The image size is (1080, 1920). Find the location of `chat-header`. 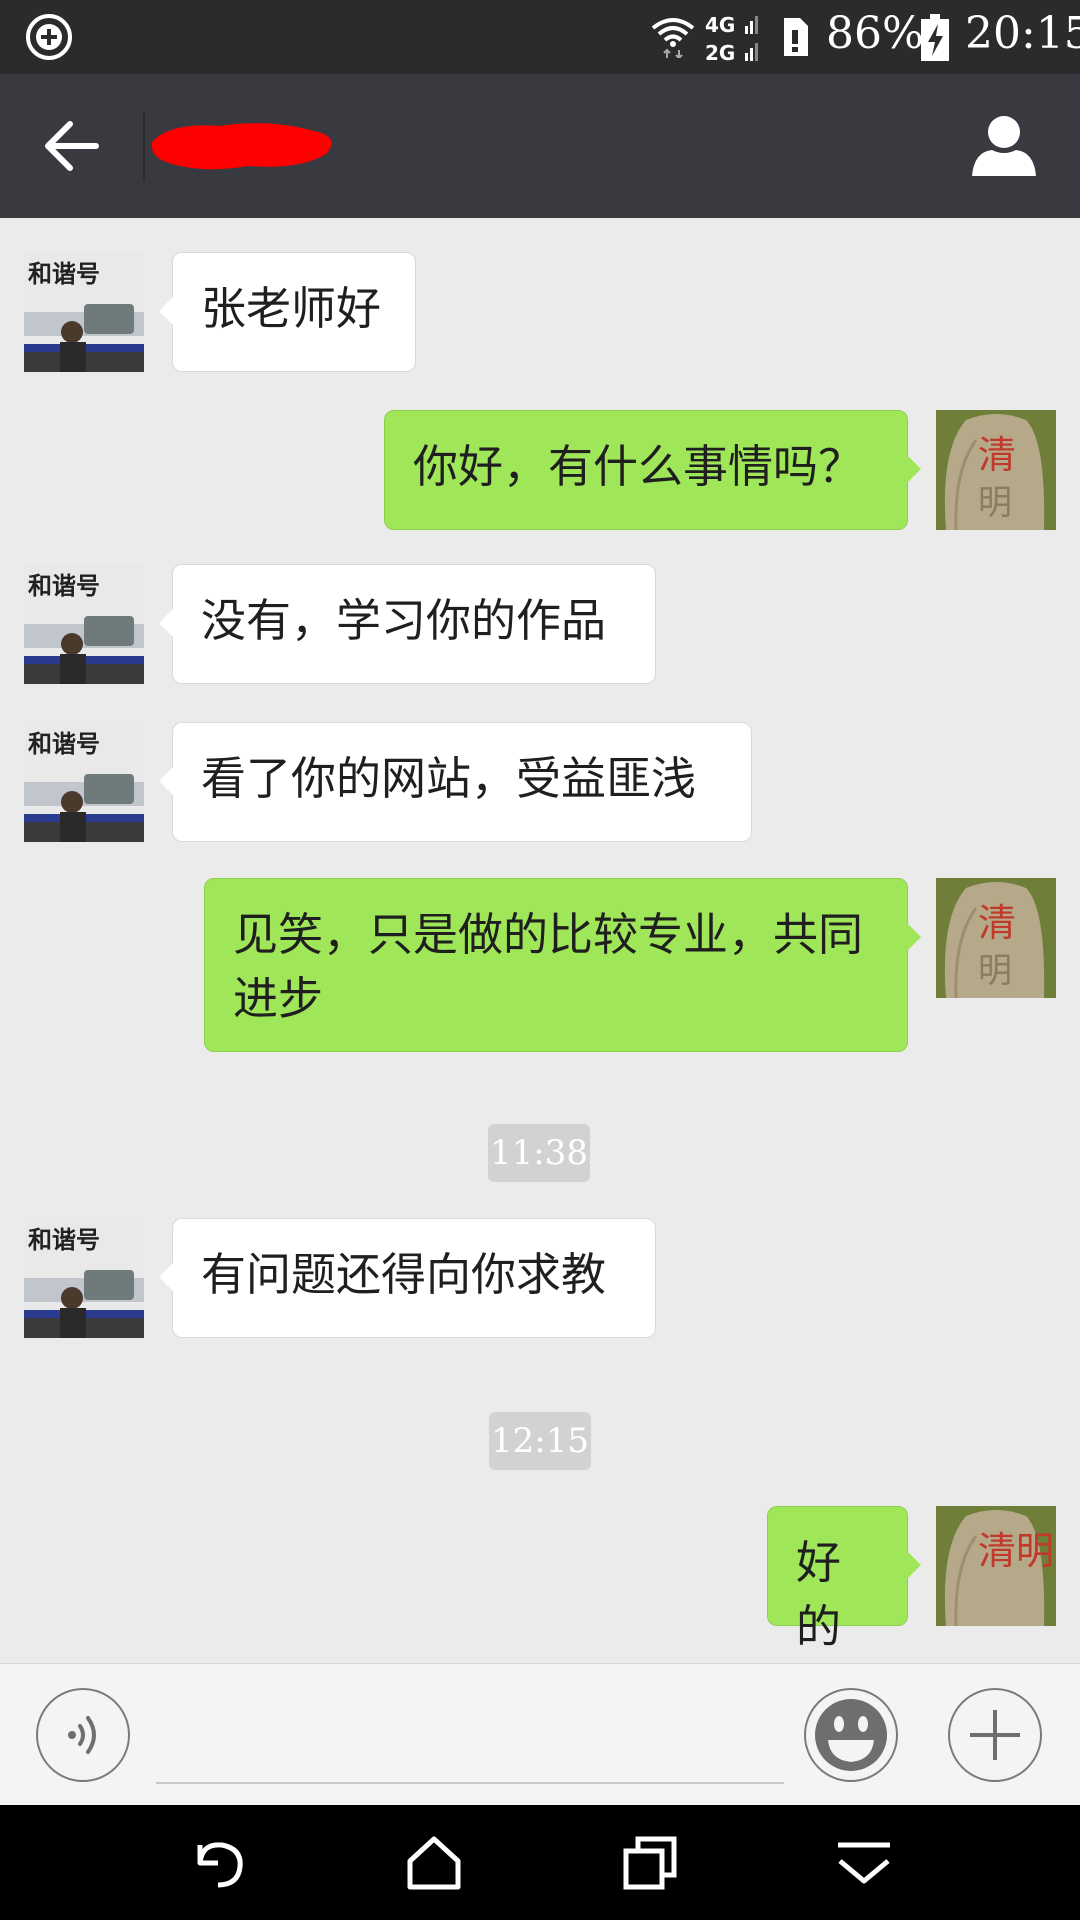

chat-header is located at coordinates (540, 146).